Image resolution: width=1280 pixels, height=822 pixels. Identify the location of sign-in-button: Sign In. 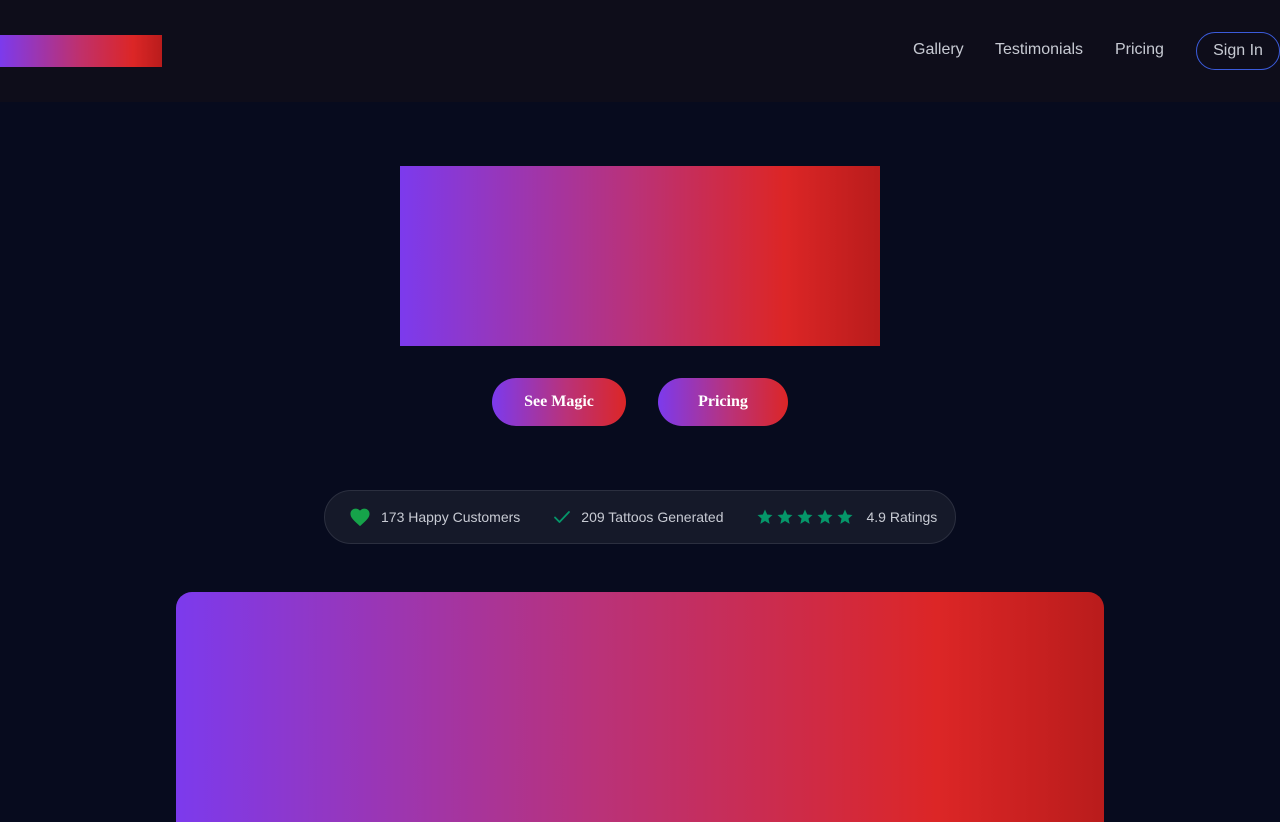
(1238, 51).